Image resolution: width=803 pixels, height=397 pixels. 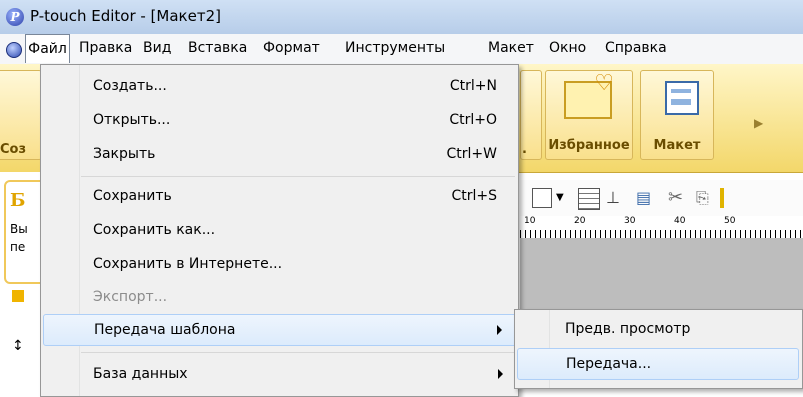 I want to click on window-title: P-touch Editor - [Макет2], so click(x=125, y=16).